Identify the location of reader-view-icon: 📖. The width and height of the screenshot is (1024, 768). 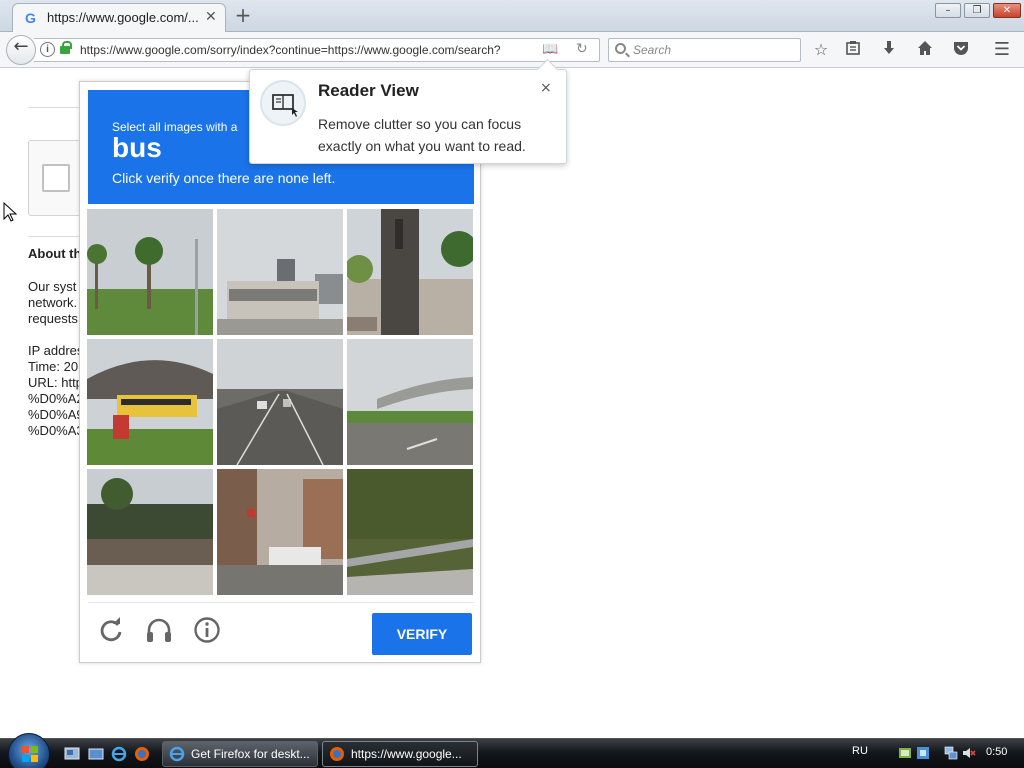
(550, 49).